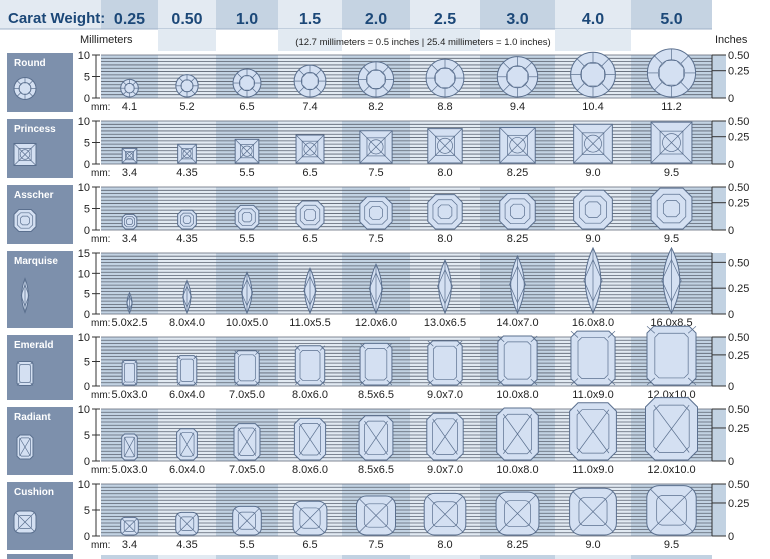  I want to click on gem-size-label: 13.0x6.5, so click(445, 323).